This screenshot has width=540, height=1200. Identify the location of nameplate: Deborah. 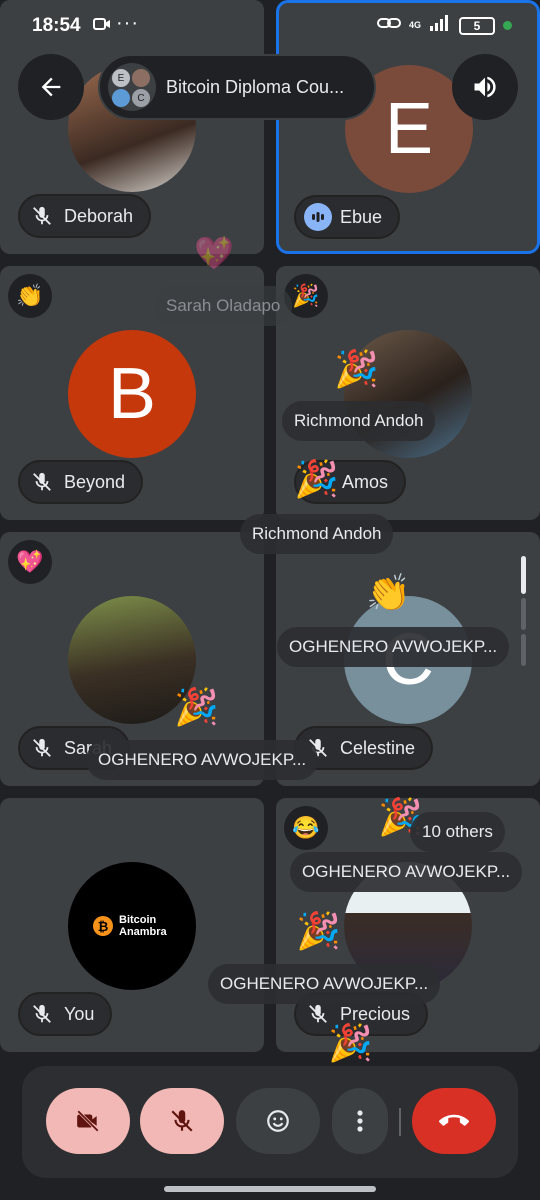
(85, 216).